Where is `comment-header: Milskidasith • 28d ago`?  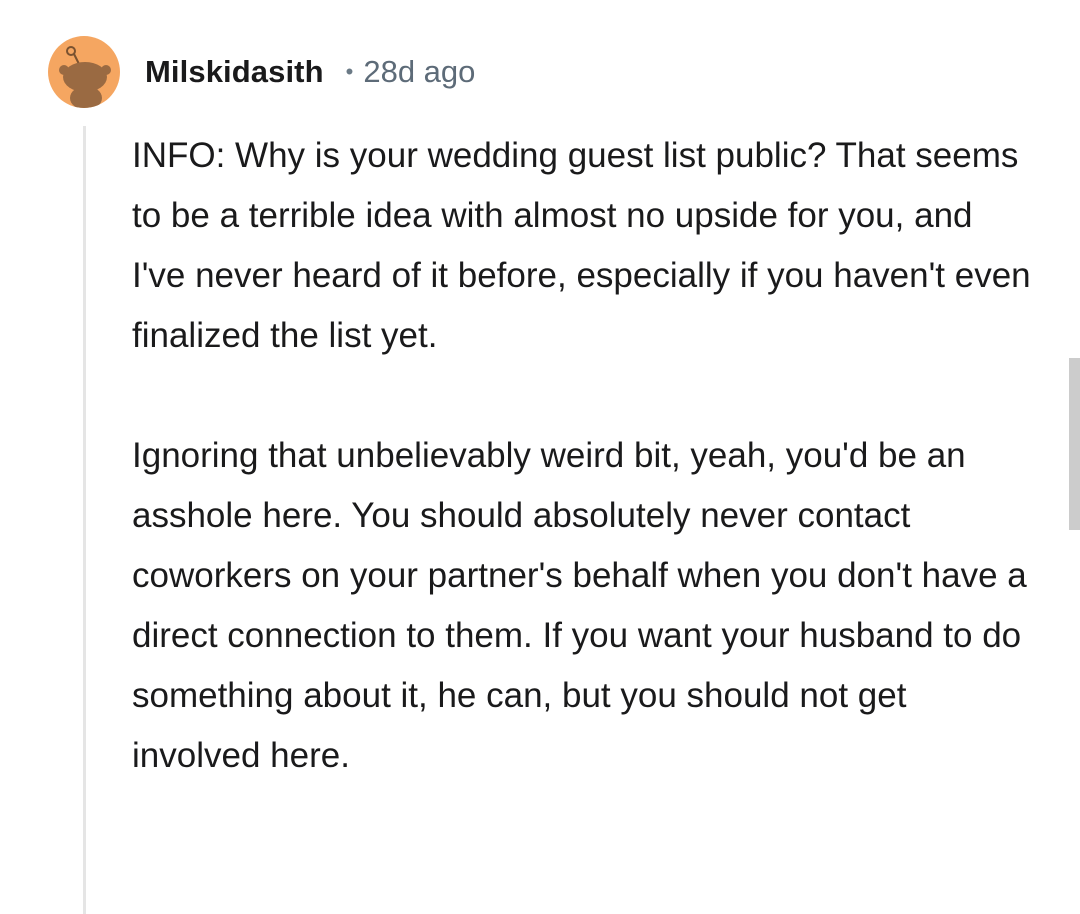
comment-header: Milskidasith • 28d ago is located at coordinates (261, 72).